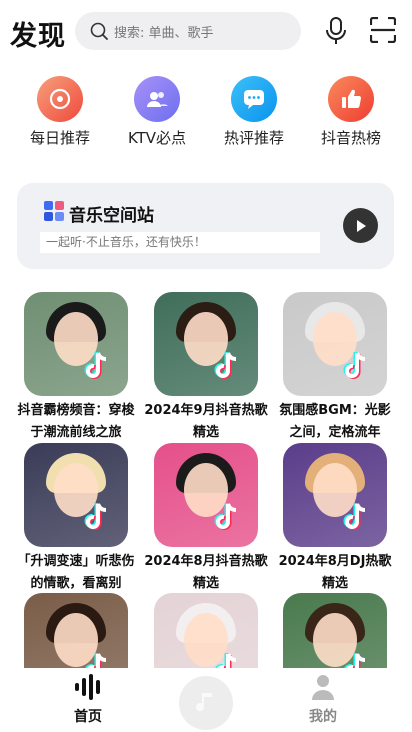 The height and width of the screenshot is (732, 412). I want to click on header: 发现 搜索: 单曲、歌手, so click(206, 32).